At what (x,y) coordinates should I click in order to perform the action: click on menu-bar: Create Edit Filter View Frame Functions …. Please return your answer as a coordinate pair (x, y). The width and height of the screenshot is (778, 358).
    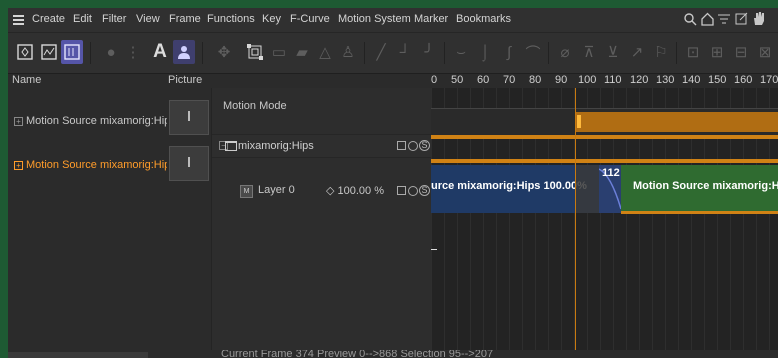
    Looking at the image, I should click on (393, 20).